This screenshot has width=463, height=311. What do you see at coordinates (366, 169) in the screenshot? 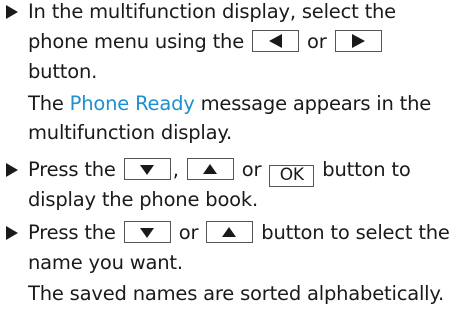
I see `step-text: button to` at bounding box center [366, 169].